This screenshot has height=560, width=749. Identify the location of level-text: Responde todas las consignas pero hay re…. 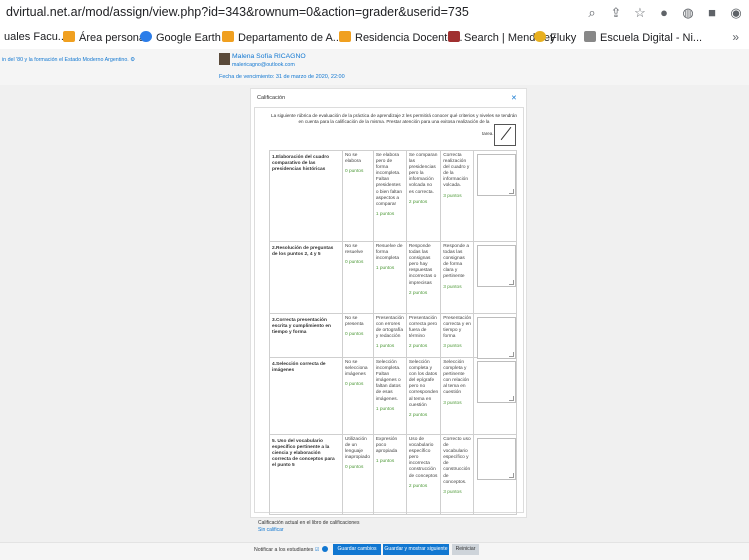
(422, 265).